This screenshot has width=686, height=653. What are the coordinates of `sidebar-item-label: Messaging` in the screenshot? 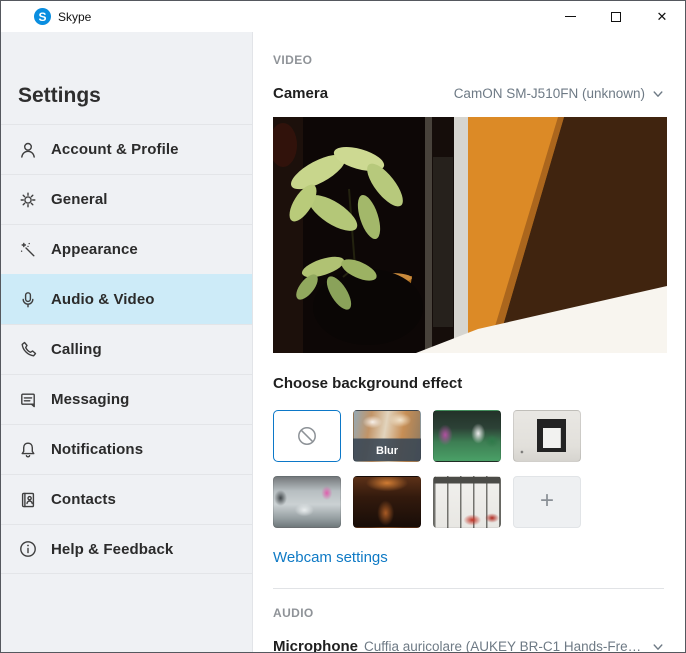 It's located at (90, 399).